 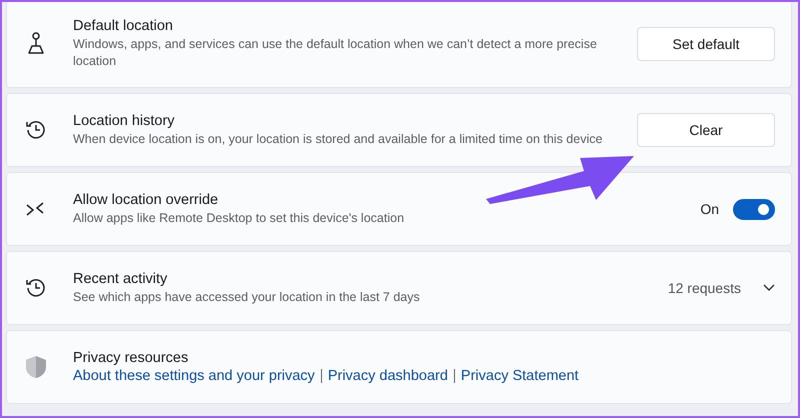 What do you see at coordinates (146, 200) in the screenshot?
I see `setting-title: Allow location override` at bounding box center [146, 200].